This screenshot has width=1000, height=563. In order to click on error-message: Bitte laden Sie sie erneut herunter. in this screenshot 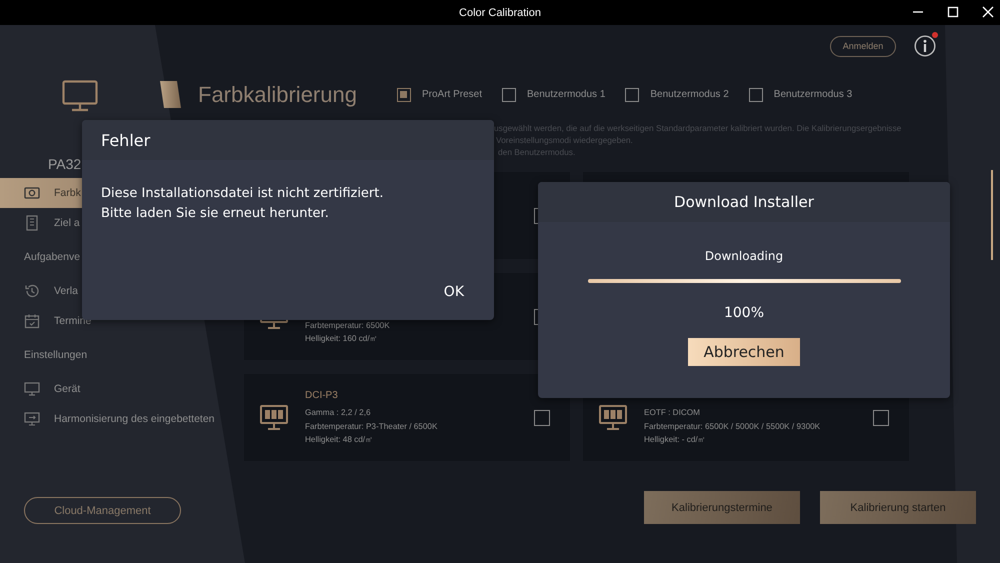, I will do `click(215, 214)`.